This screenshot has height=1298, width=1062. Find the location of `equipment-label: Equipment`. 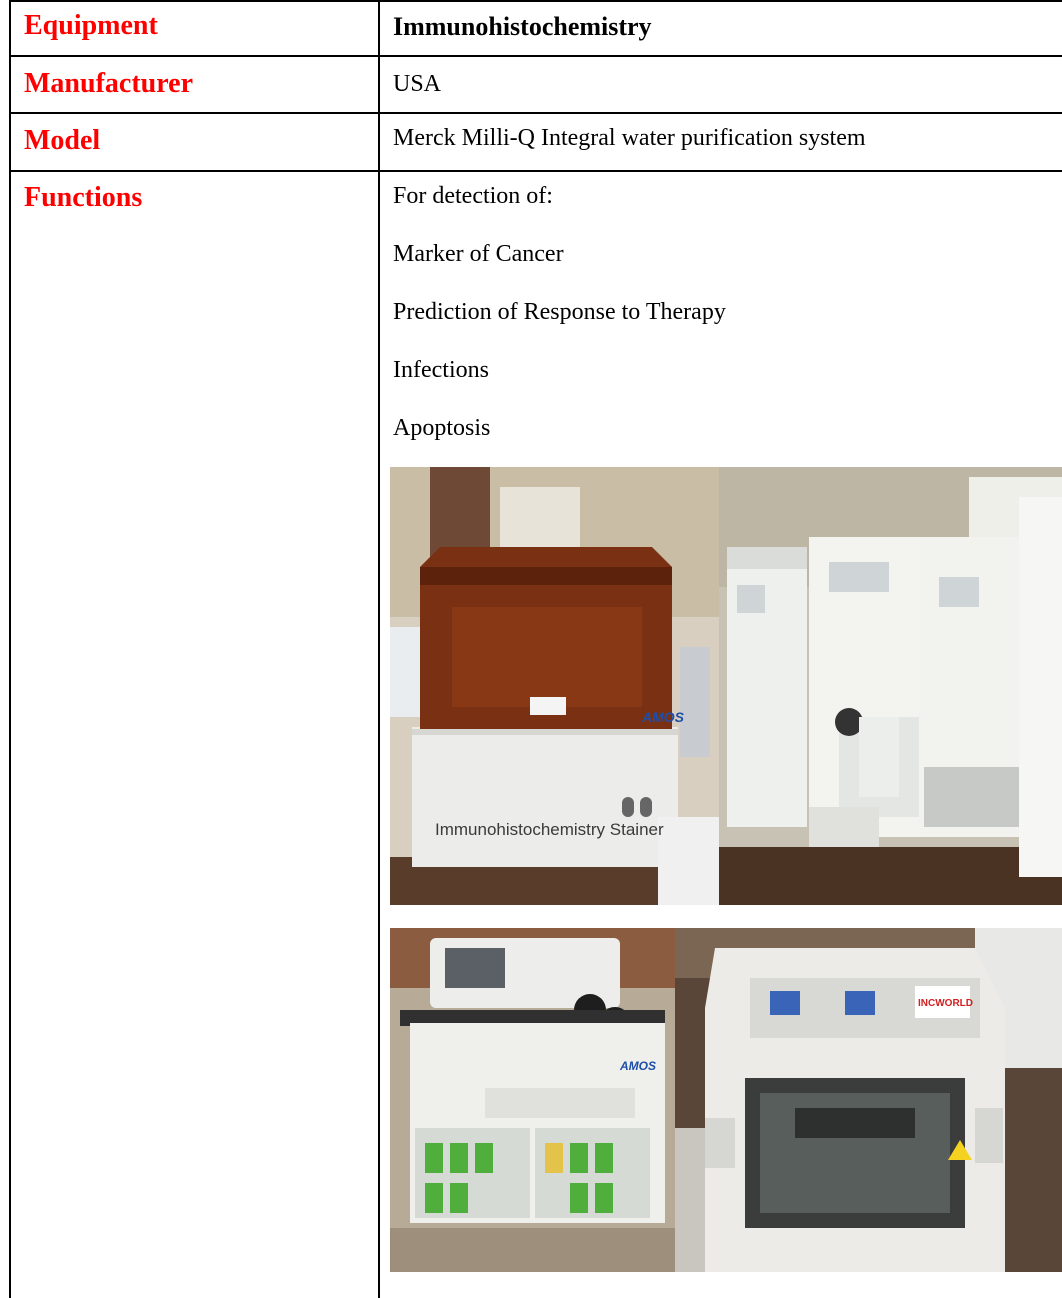

equipment-label: Equipment is located at coordinates (91, 25).